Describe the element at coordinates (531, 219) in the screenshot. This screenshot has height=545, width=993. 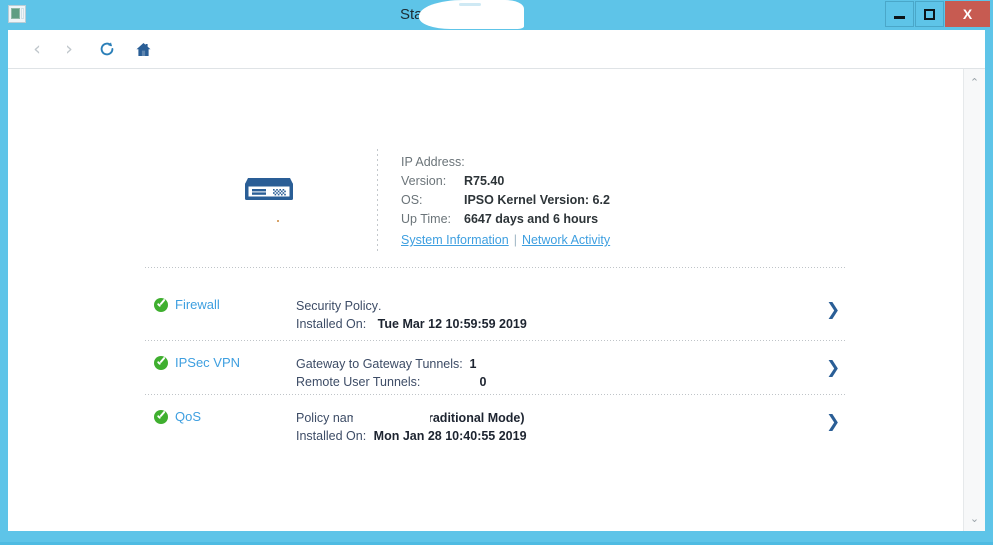
I see `info-value: 6647 days and 6 hours` at that location.